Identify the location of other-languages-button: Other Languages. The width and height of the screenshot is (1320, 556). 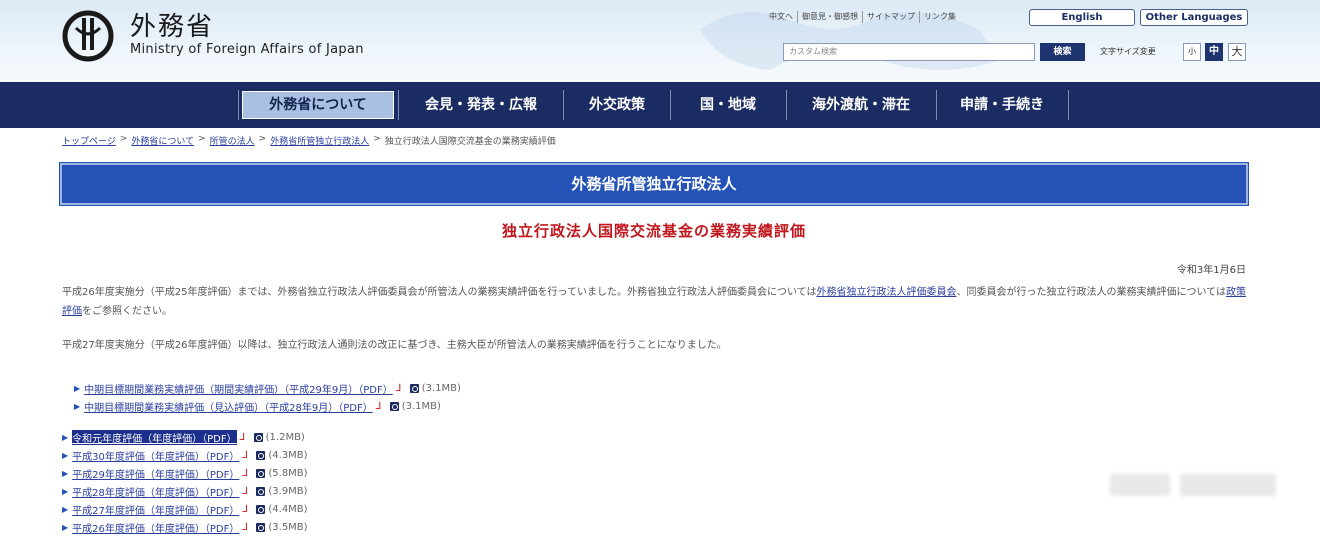
(1194, 17).